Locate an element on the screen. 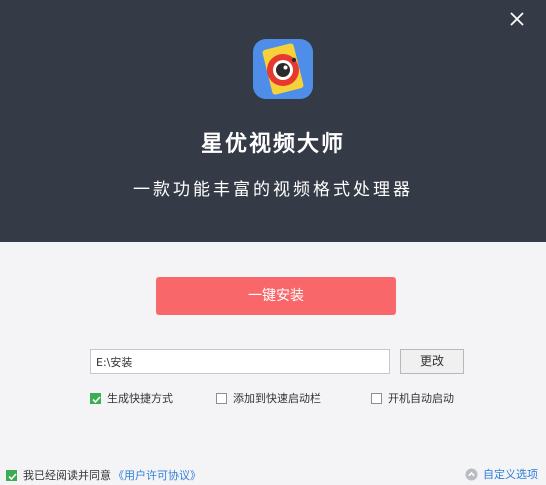 This screenshot has width=546, height=485. close-icon is located at coordinates (517, 19).